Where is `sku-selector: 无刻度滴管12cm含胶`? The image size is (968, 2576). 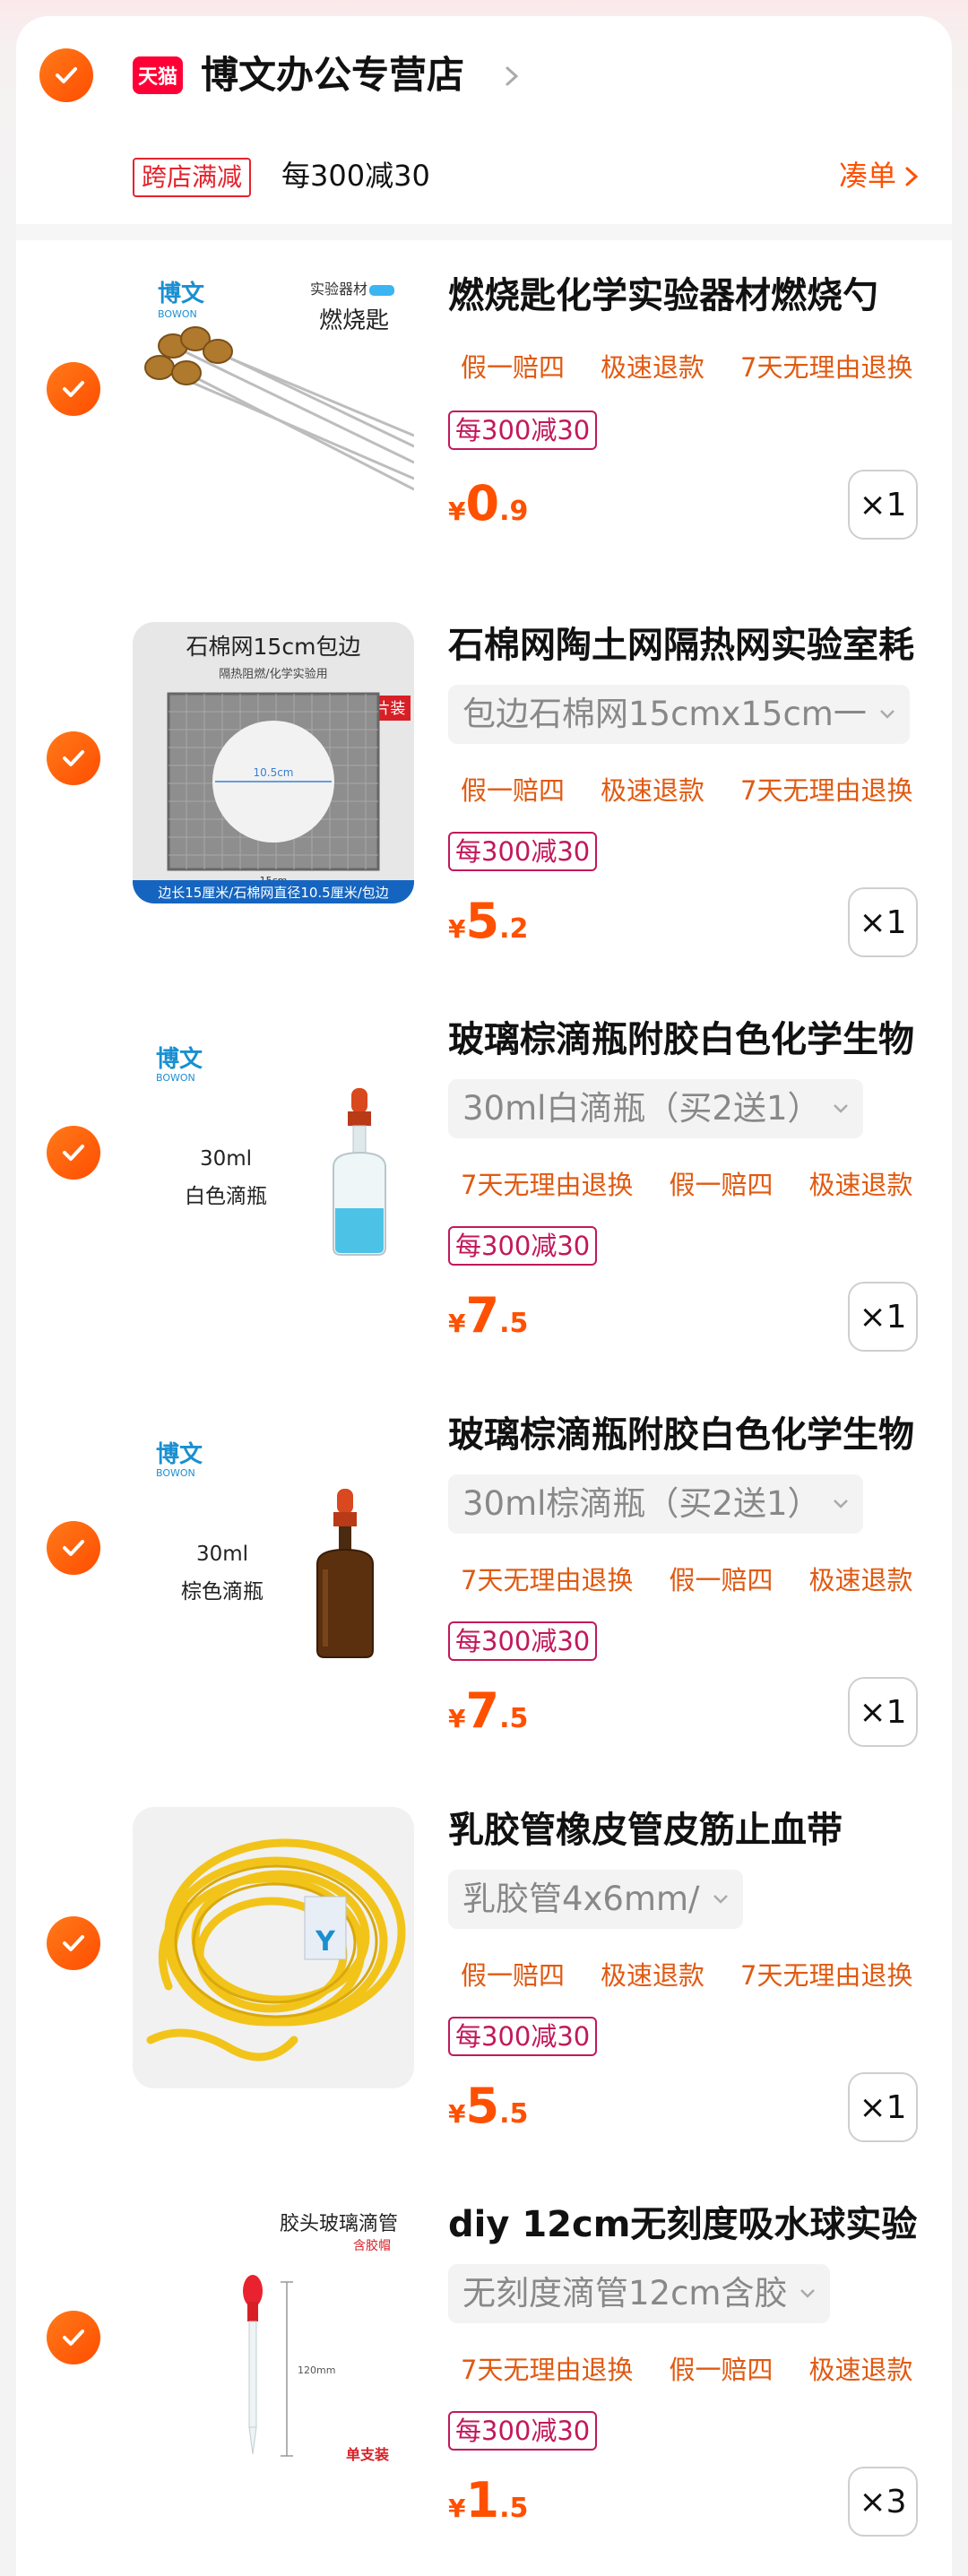
sku-selector: 无刻度滴管12cm含胶 is located at coordinates (639, 2293).